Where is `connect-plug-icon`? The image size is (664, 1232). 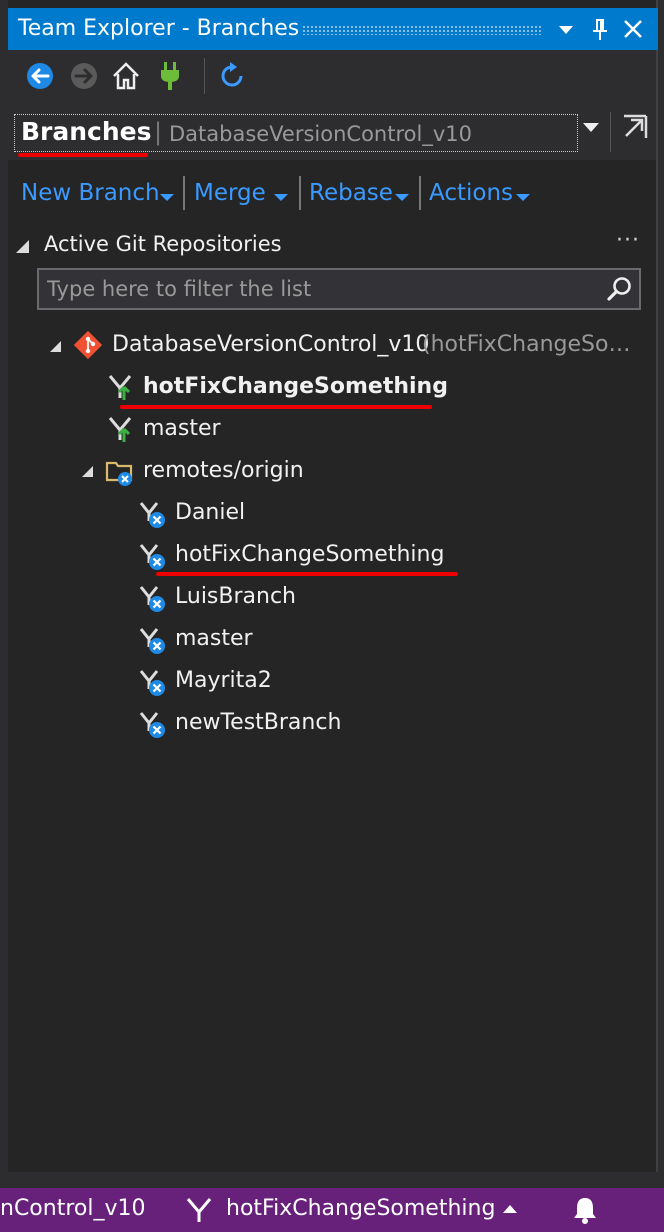 connect-plug-icon is located at coordinates (170, 76).